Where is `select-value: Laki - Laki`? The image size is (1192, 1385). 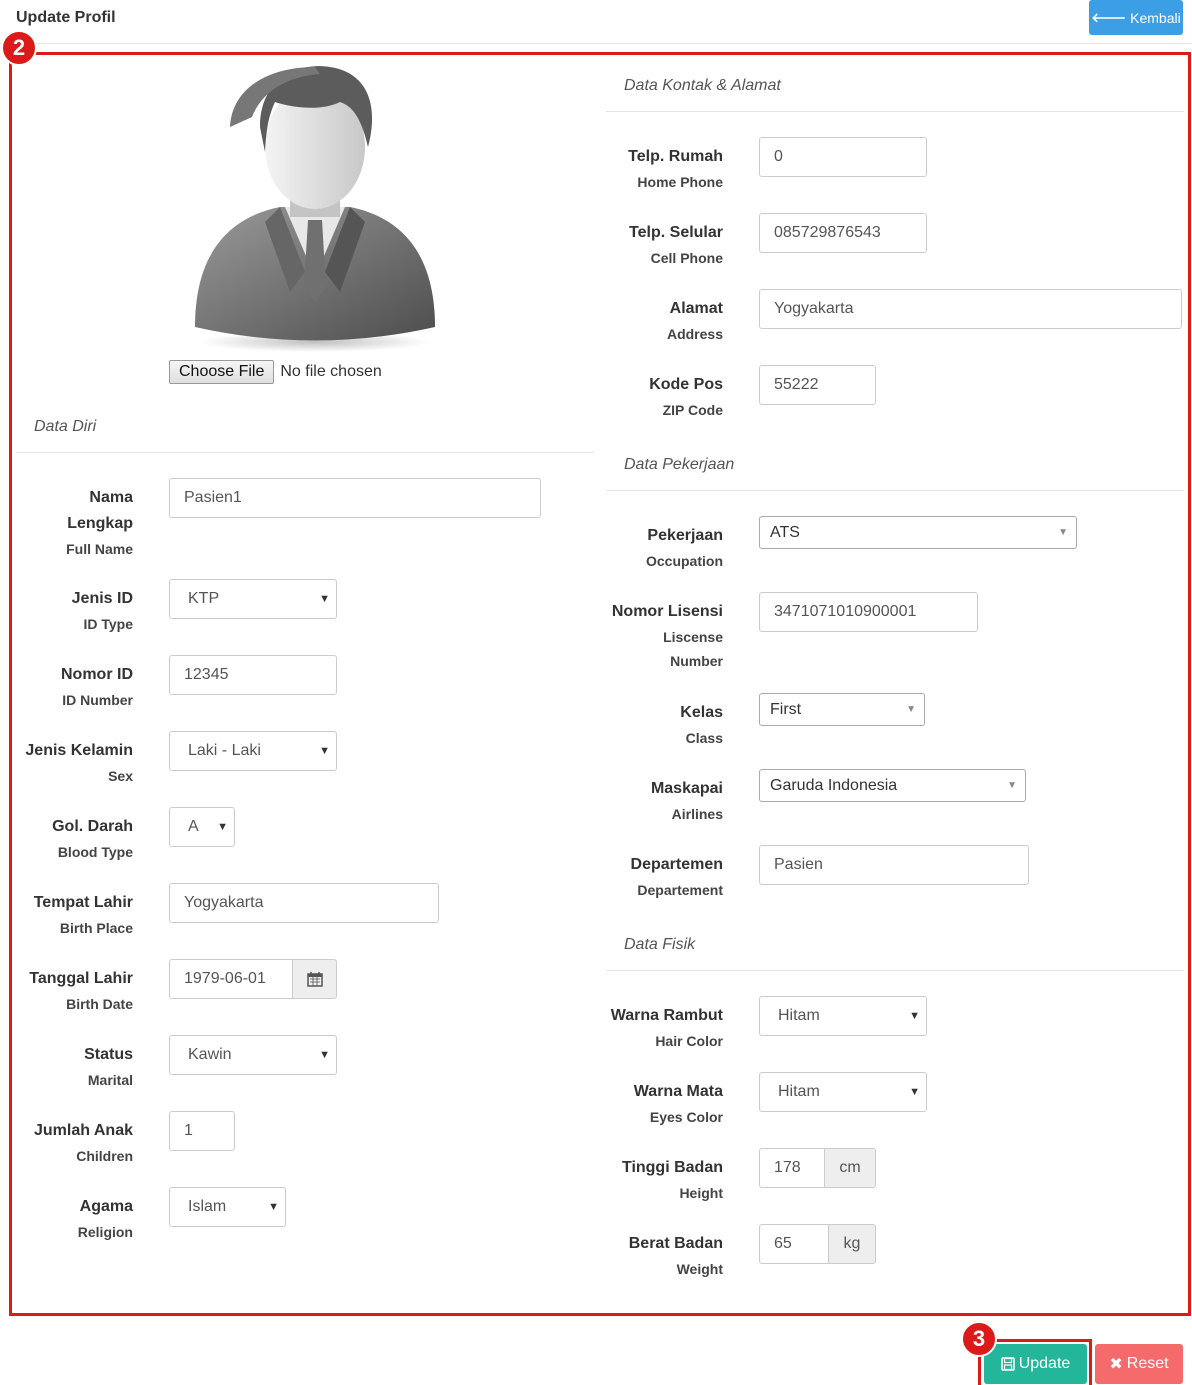 select-value: Laki - Laki is located at coordinates (224, 750).